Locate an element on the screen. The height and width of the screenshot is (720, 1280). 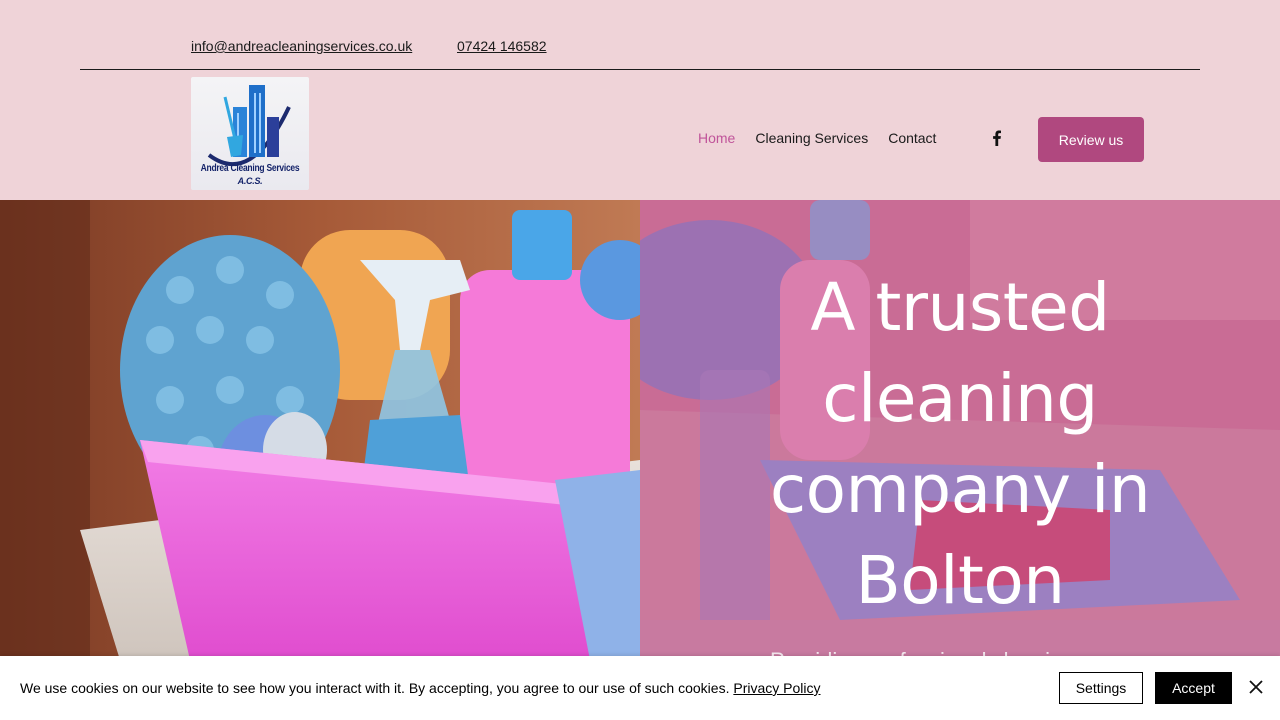
close-icon is located at coordinates (1256, 687).